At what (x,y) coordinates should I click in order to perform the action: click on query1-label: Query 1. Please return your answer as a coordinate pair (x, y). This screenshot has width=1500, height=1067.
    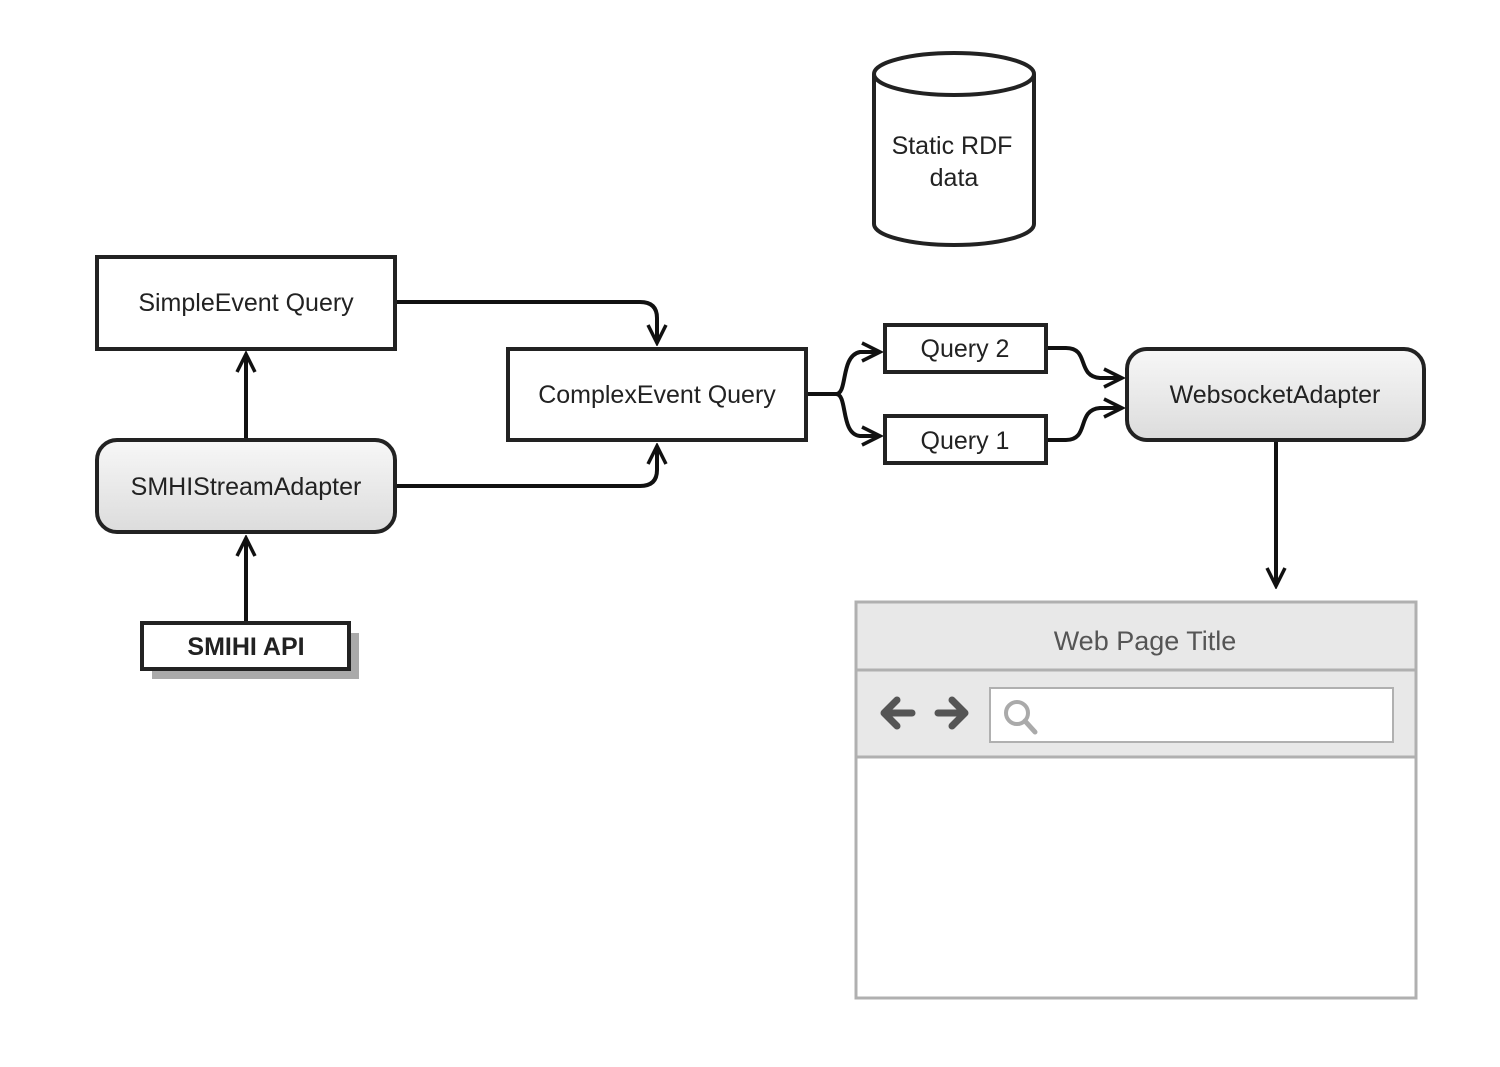
    Looking at the image, I should click on (965, 441).